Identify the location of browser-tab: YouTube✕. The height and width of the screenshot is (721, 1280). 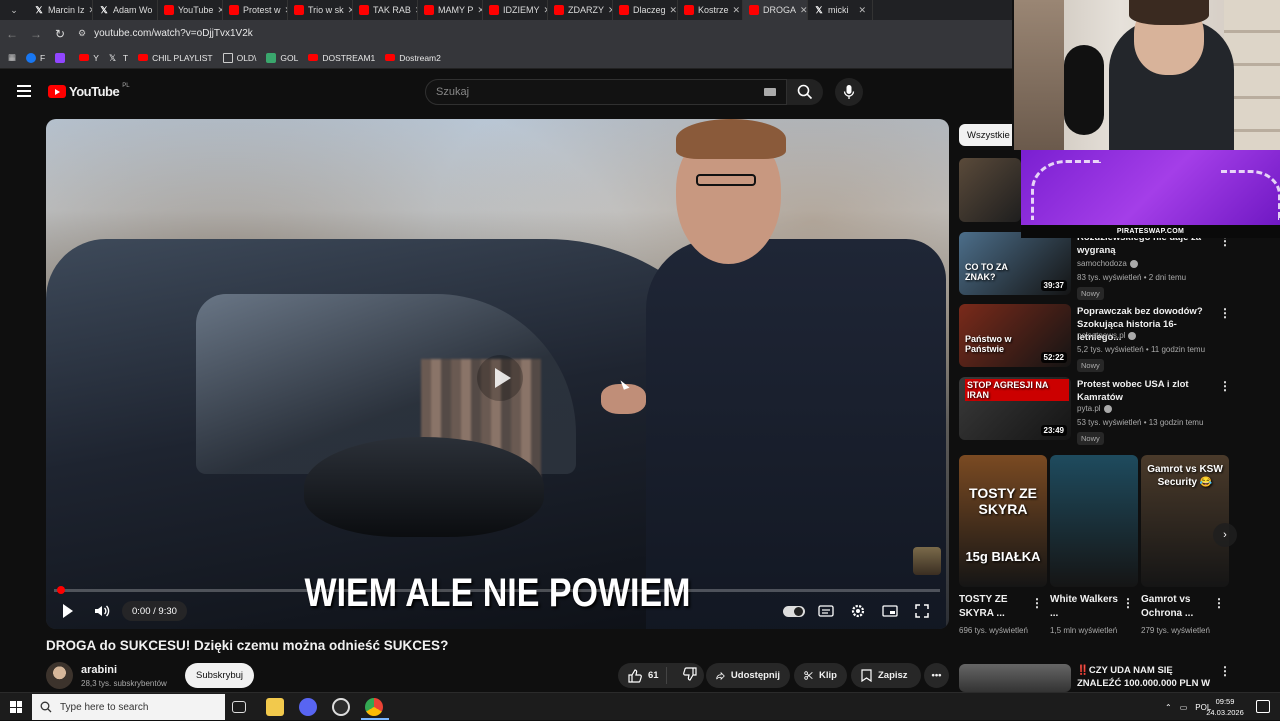
(190, 10).